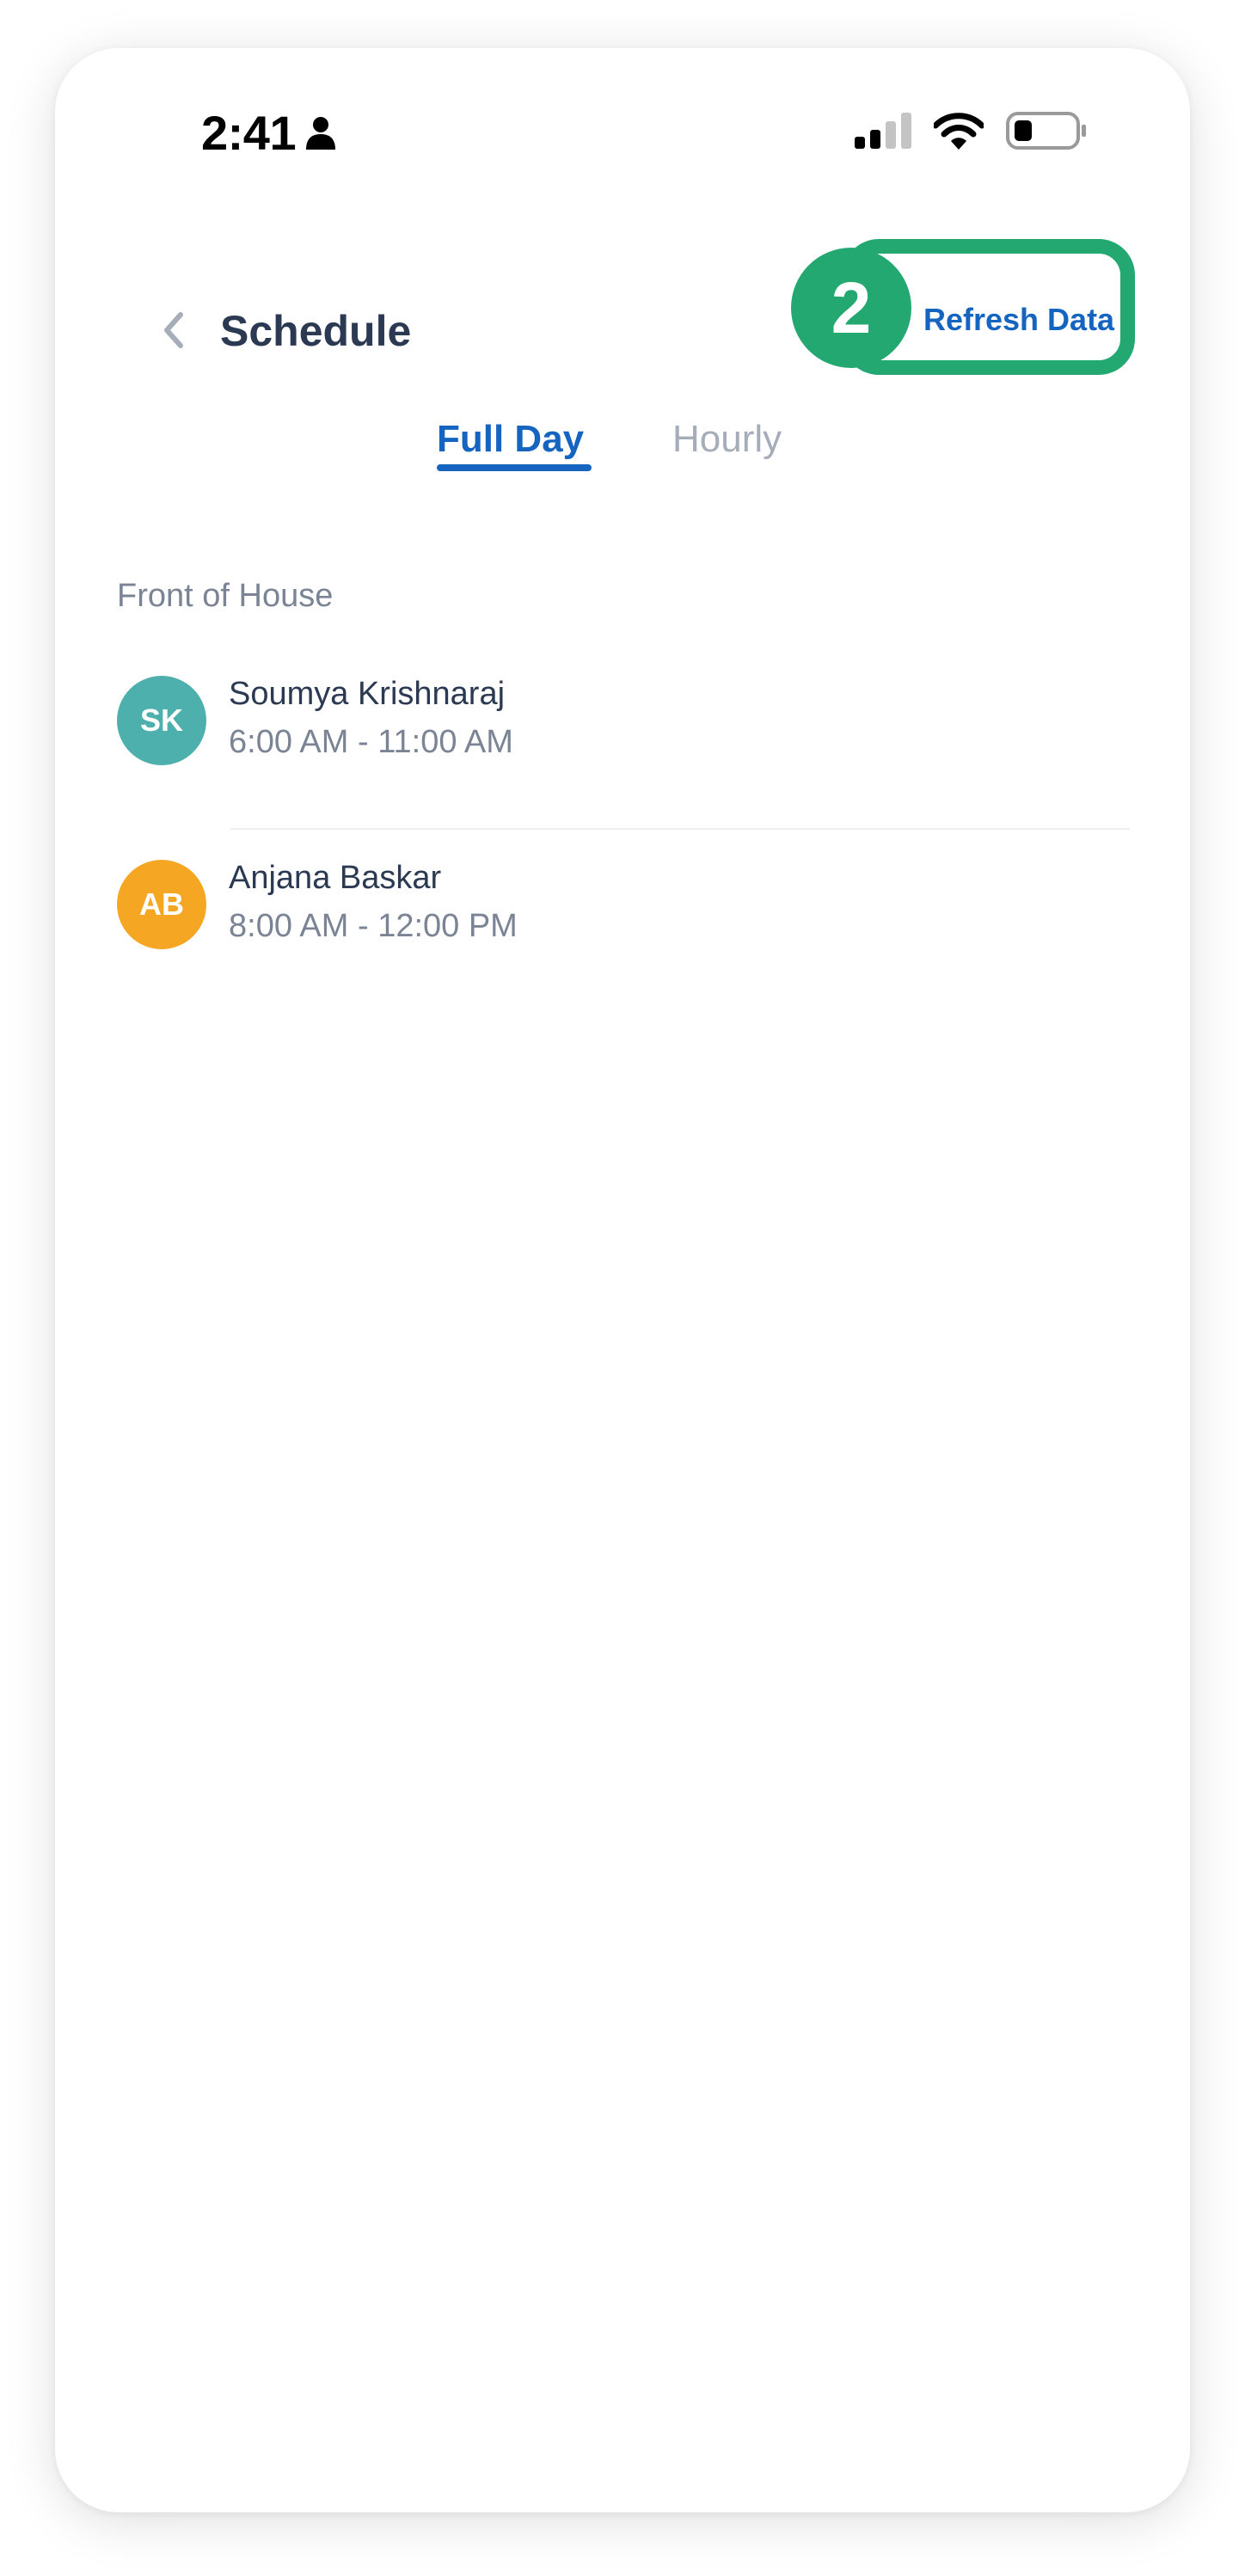 The image size is (1245, 2576). I want to click on page-title: Schedule, so click(316, 331).